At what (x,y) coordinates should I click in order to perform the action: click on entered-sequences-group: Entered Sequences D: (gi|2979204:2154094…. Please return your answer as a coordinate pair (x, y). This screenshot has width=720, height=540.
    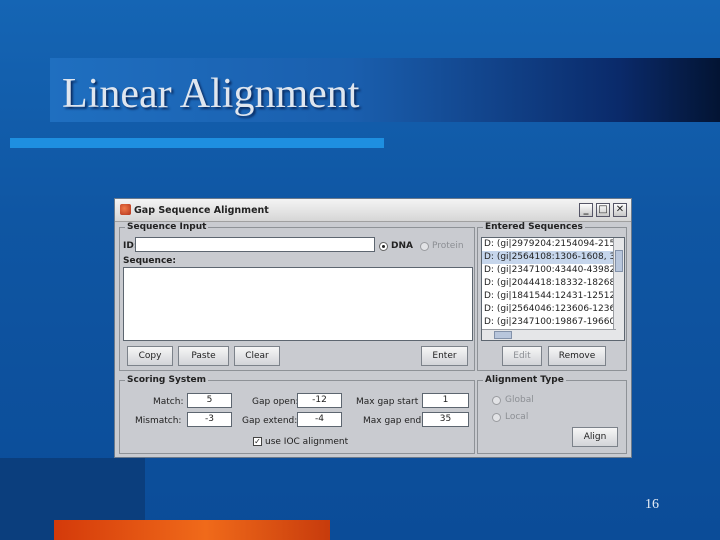
    Looking at the image, I should click on (552, 296).